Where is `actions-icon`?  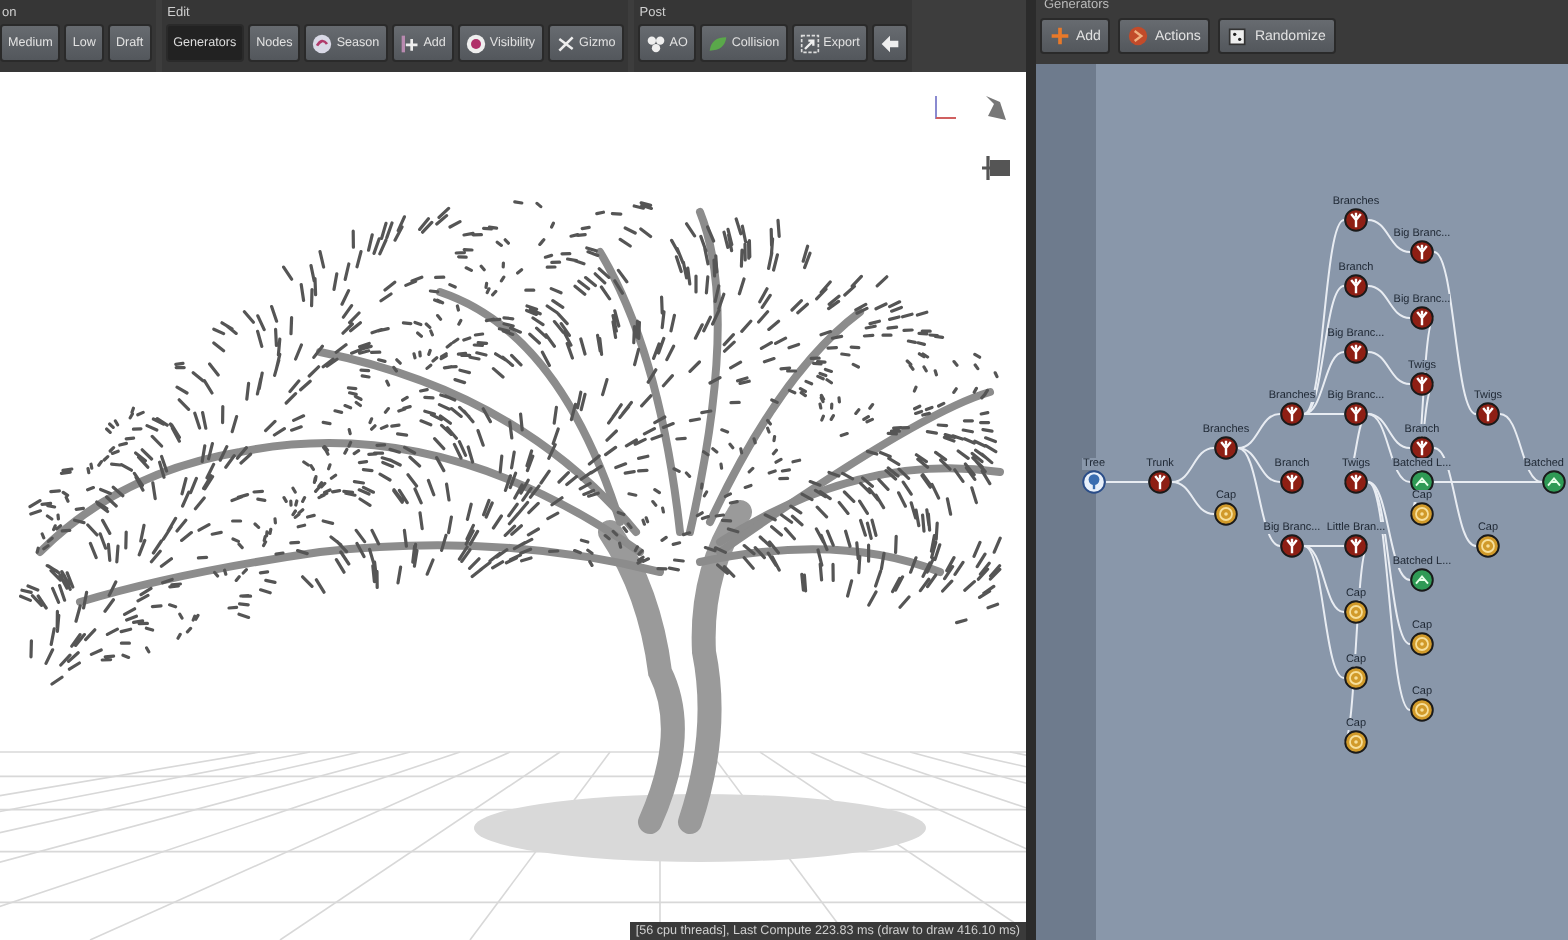 actions-icon is located at coordinates (1138, 36).